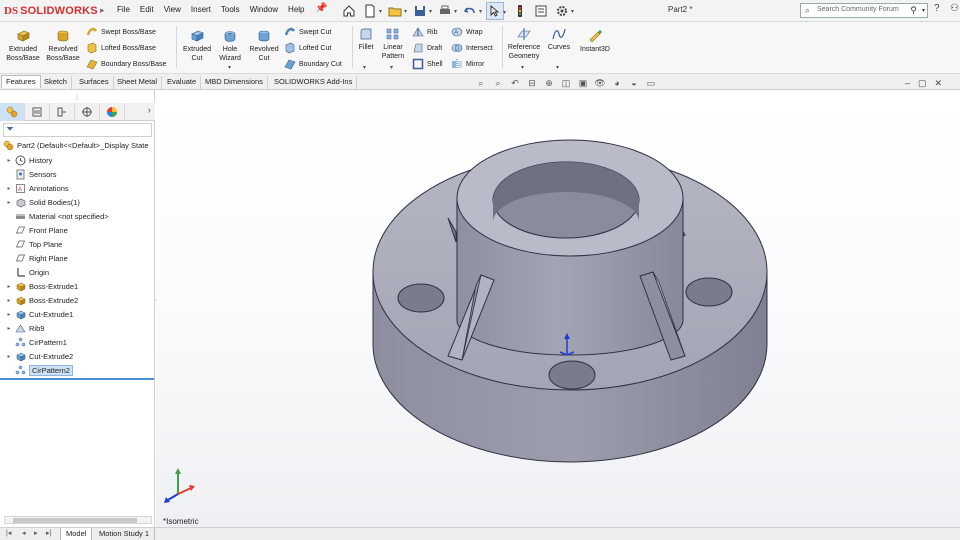 This screenshot has height=540, width=960. I want to click on draft-button: Draft, so click(427, 48).